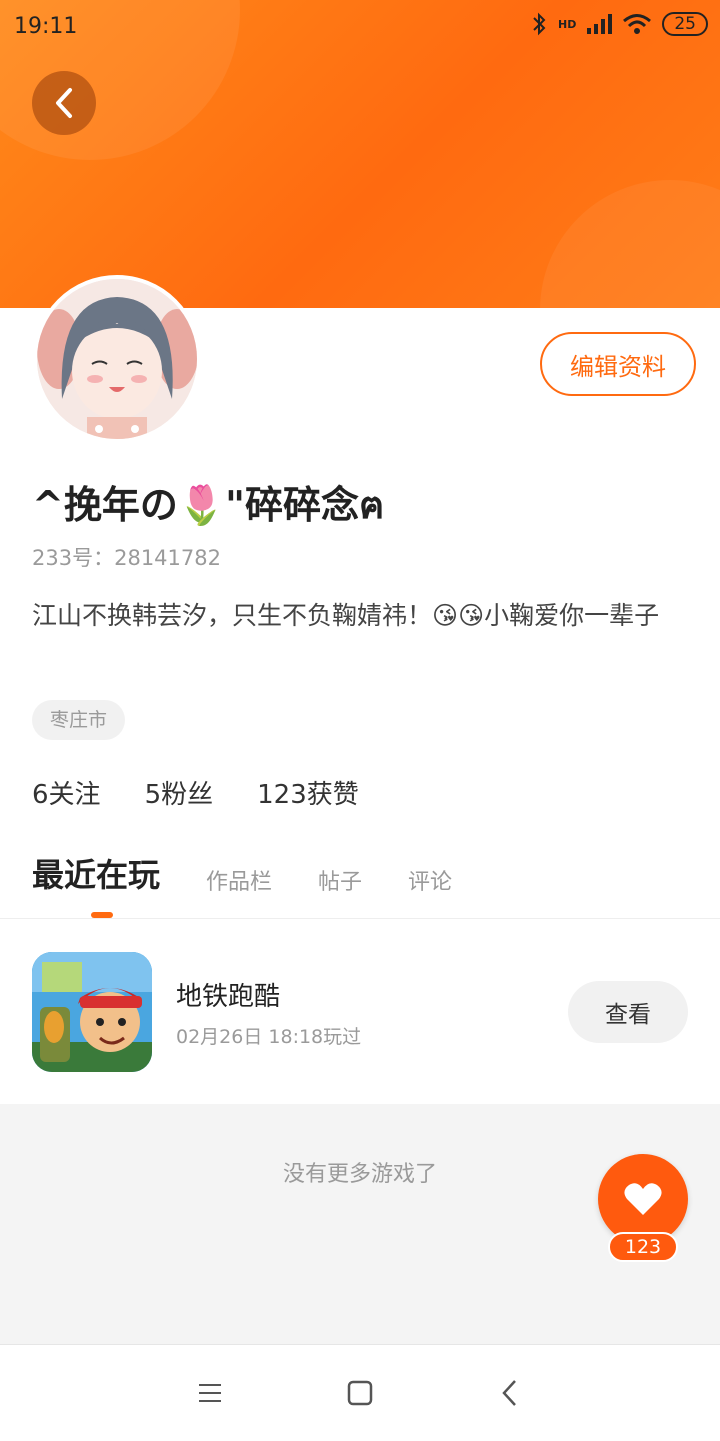 This screenshot has height=1441, width=720. What do you see at coordinates (360, 918) in the screenshot?
I see `divider` at bounding box center [360, 918].